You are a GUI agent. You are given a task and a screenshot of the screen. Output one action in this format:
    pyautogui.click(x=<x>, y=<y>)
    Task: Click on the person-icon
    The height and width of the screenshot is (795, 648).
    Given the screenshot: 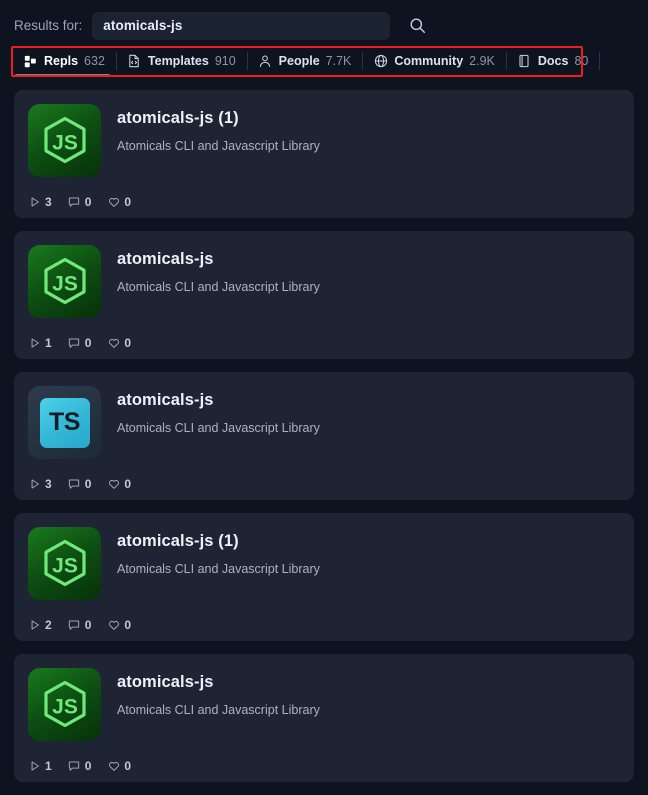 What is the action you would take?
    pyautogui.click(x=265, y=61)
    